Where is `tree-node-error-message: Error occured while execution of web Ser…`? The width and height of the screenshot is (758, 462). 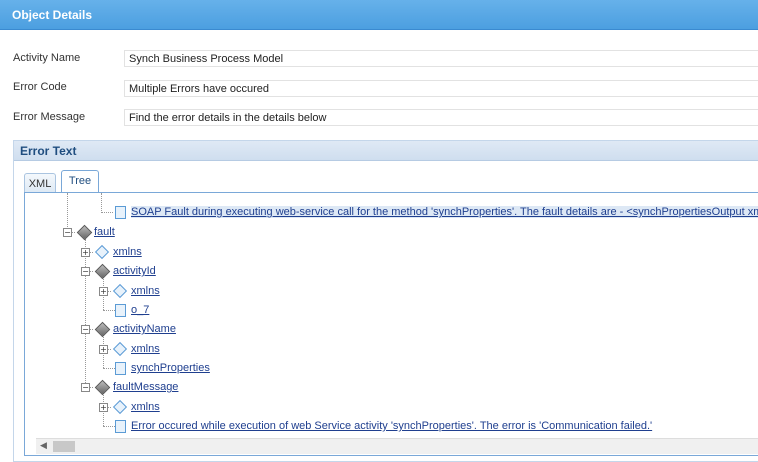
tree-node-error-message: Error occured while execution of web Ser… is located at coordinates (391, 426).